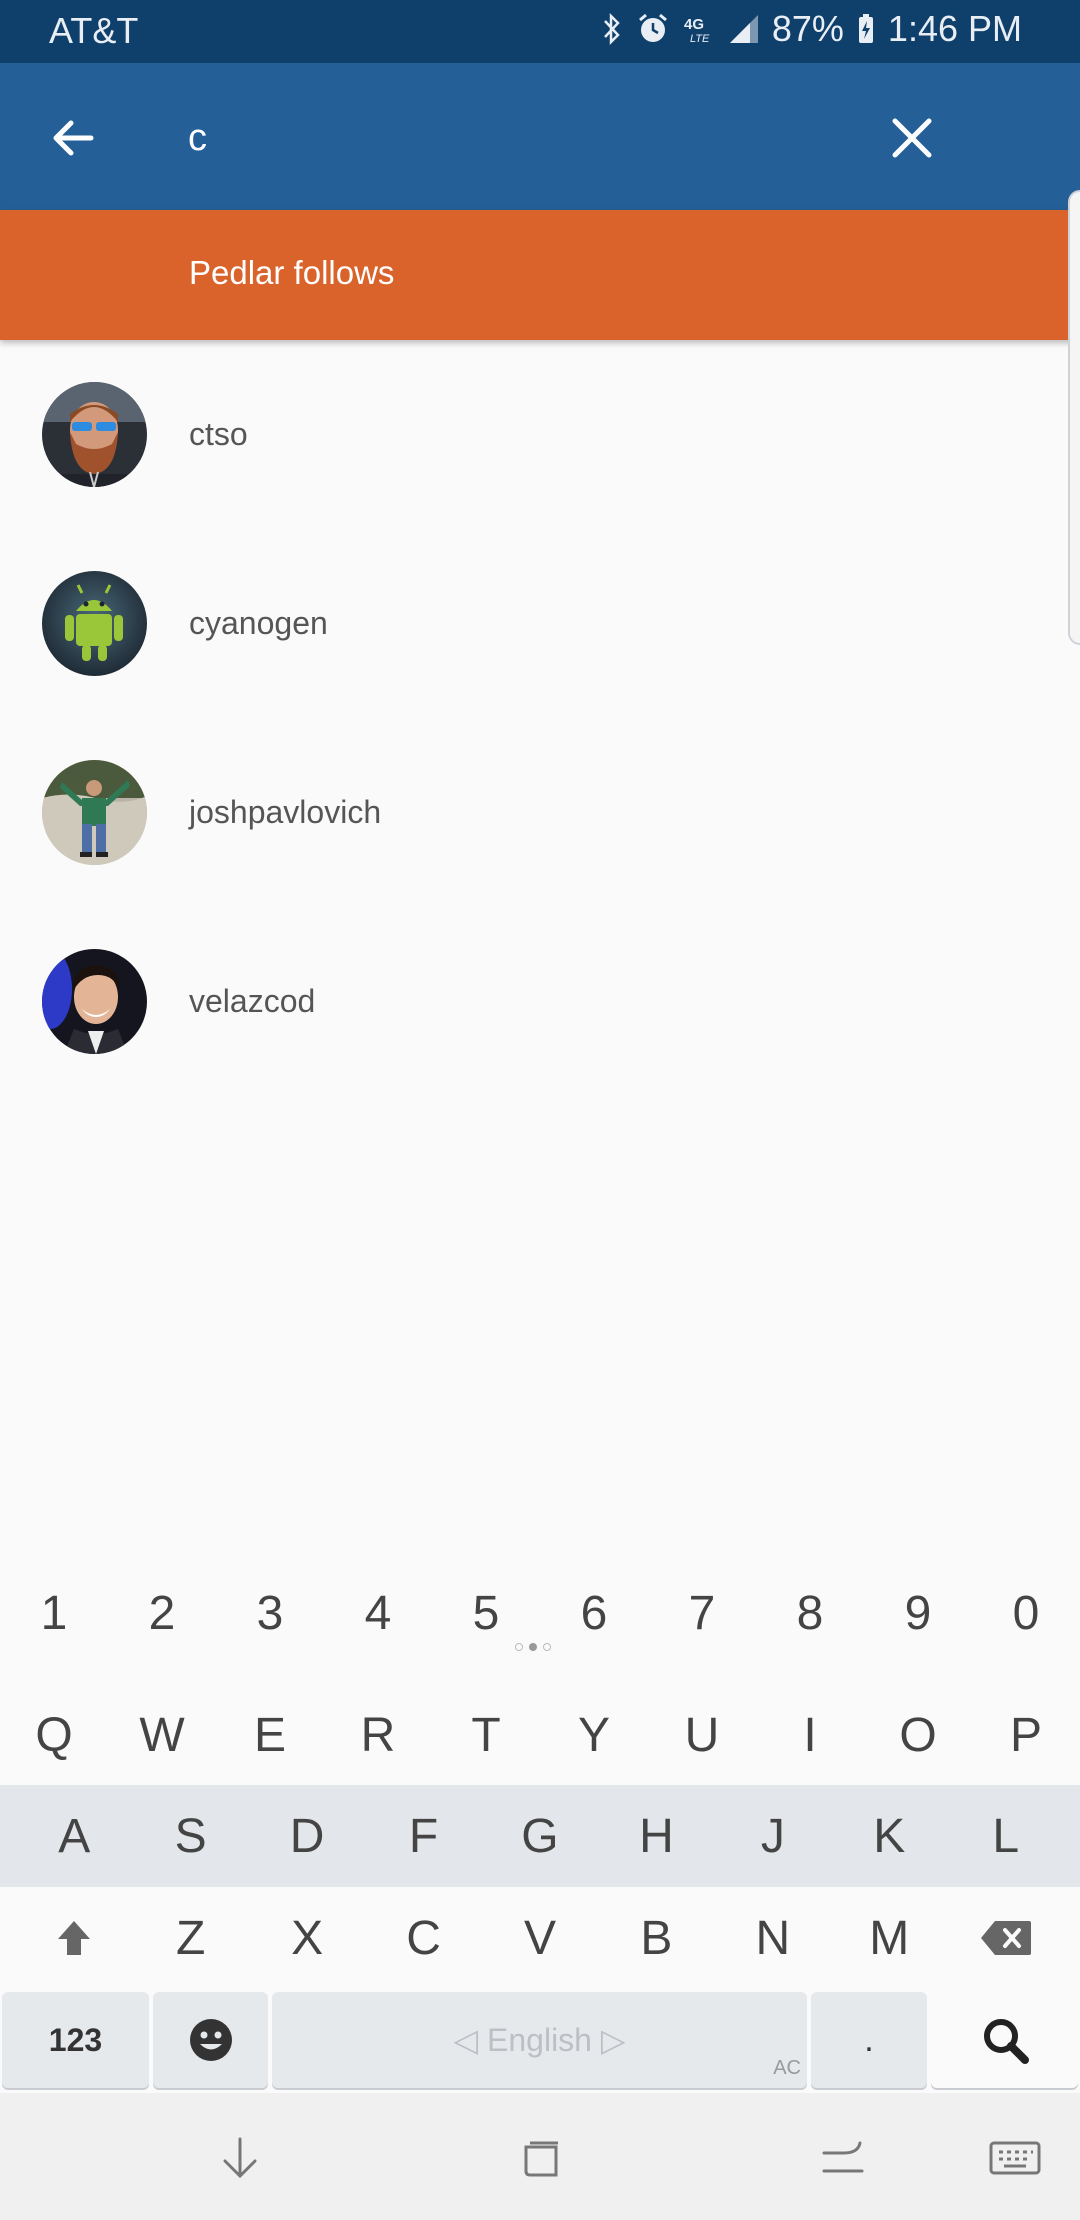 Image resolution: width=1080 pixels, height=2220 pixels. I want to click on arrow-down-icon, so click(240, 2158).